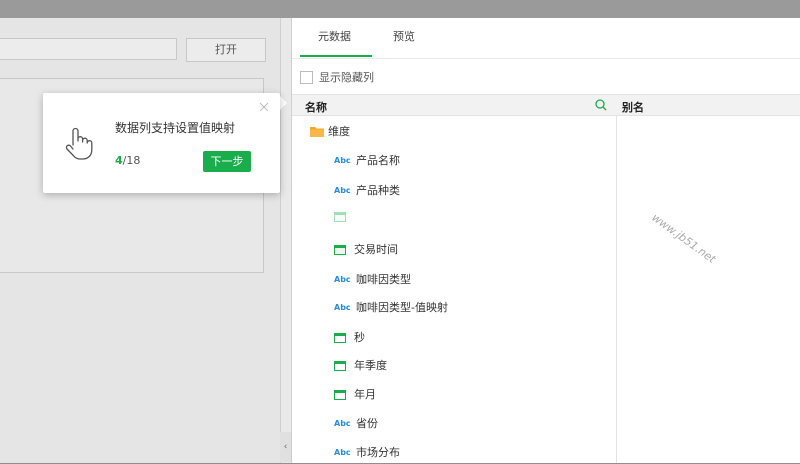 The width and height of the screenshot is (800, 464). What do you see at coordinates (378, 452) in the screenshot?
I see `tree-item-label: 市场分布` at bounding box center [378, 452].